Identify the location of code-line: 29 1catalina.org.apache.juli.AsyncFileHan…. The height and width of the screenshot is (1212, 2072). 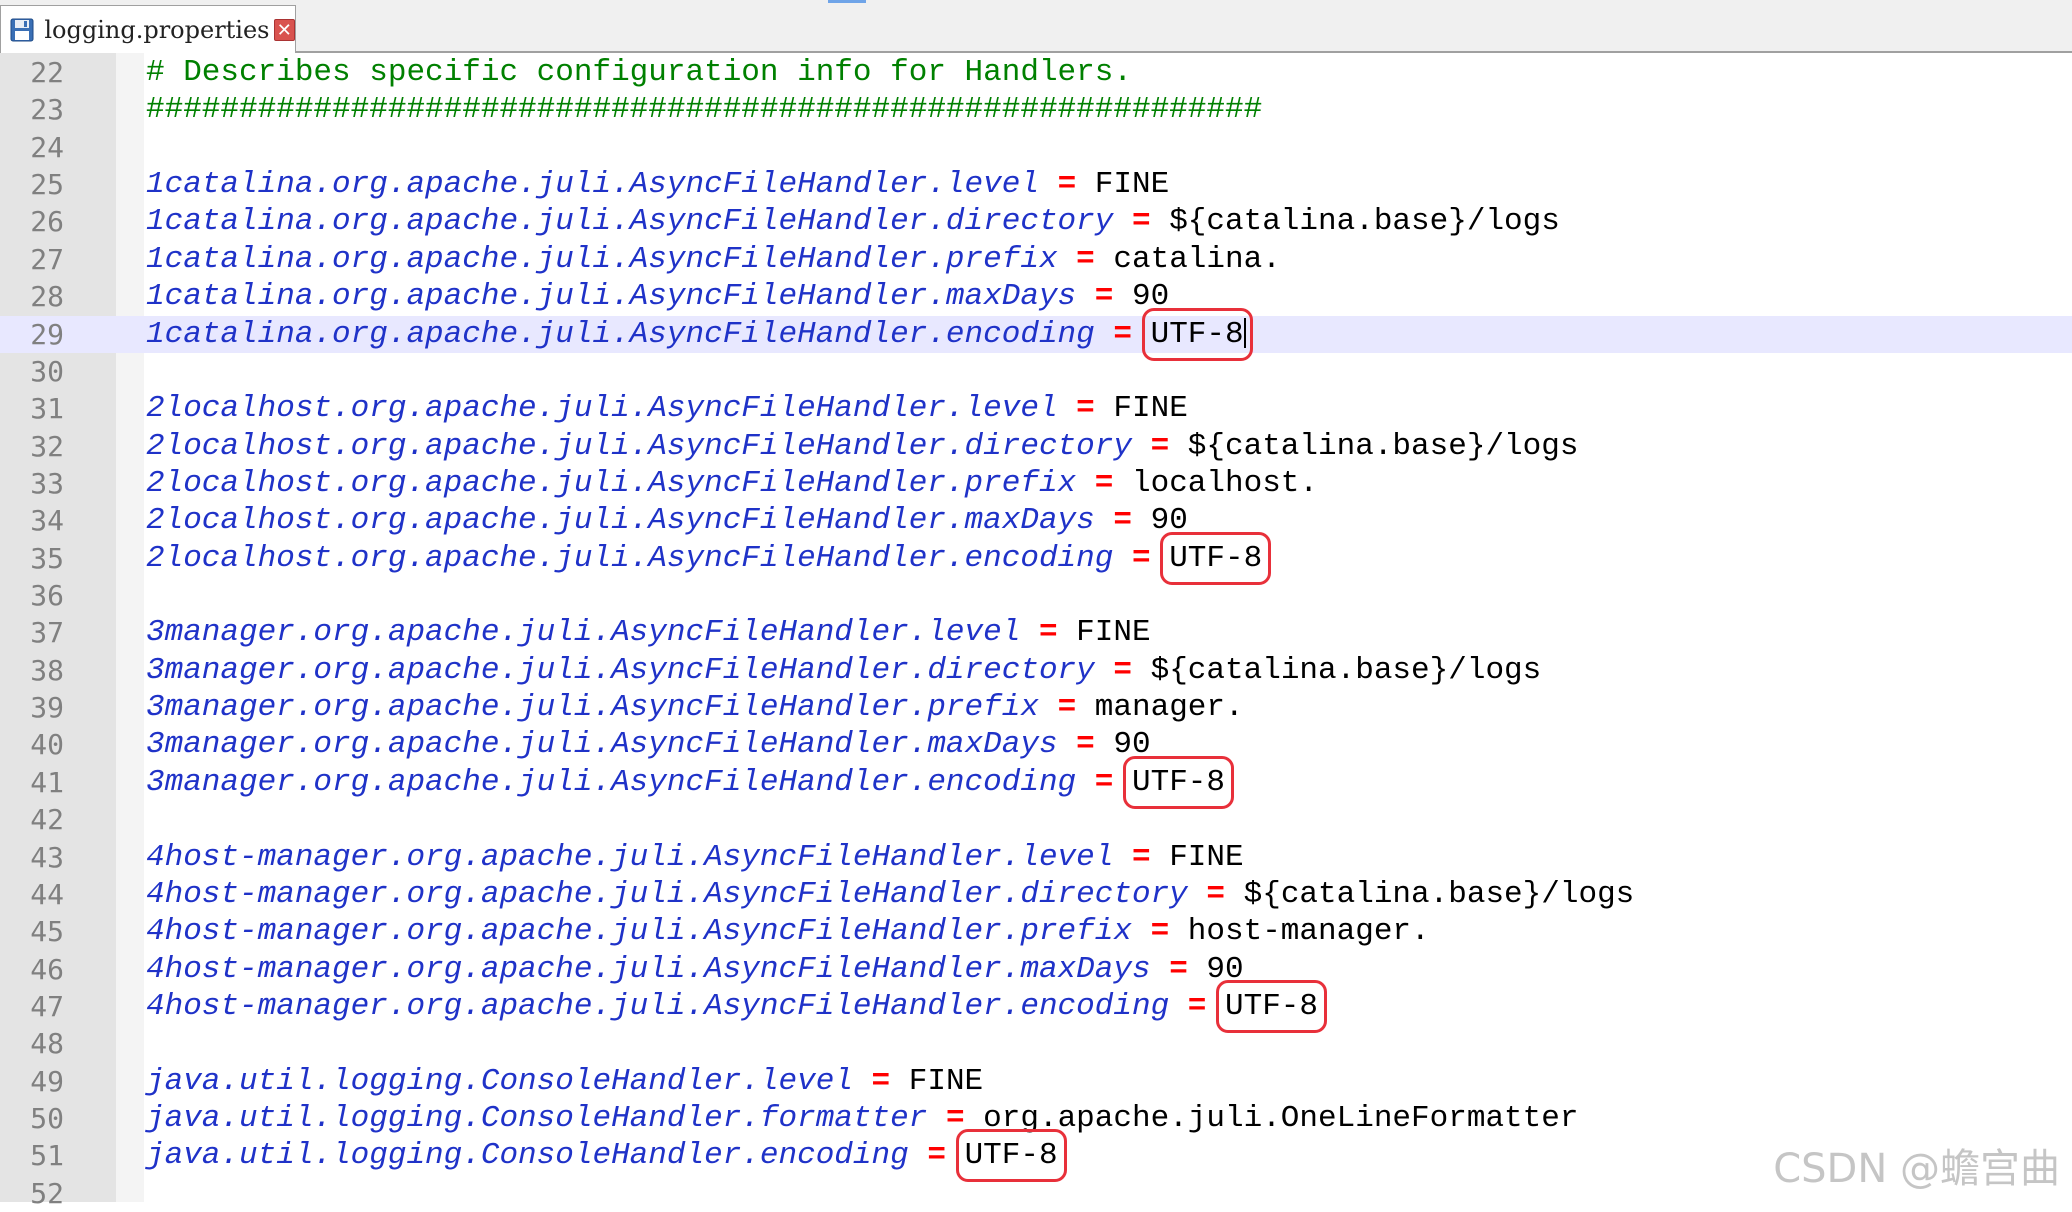
(1036, 334).